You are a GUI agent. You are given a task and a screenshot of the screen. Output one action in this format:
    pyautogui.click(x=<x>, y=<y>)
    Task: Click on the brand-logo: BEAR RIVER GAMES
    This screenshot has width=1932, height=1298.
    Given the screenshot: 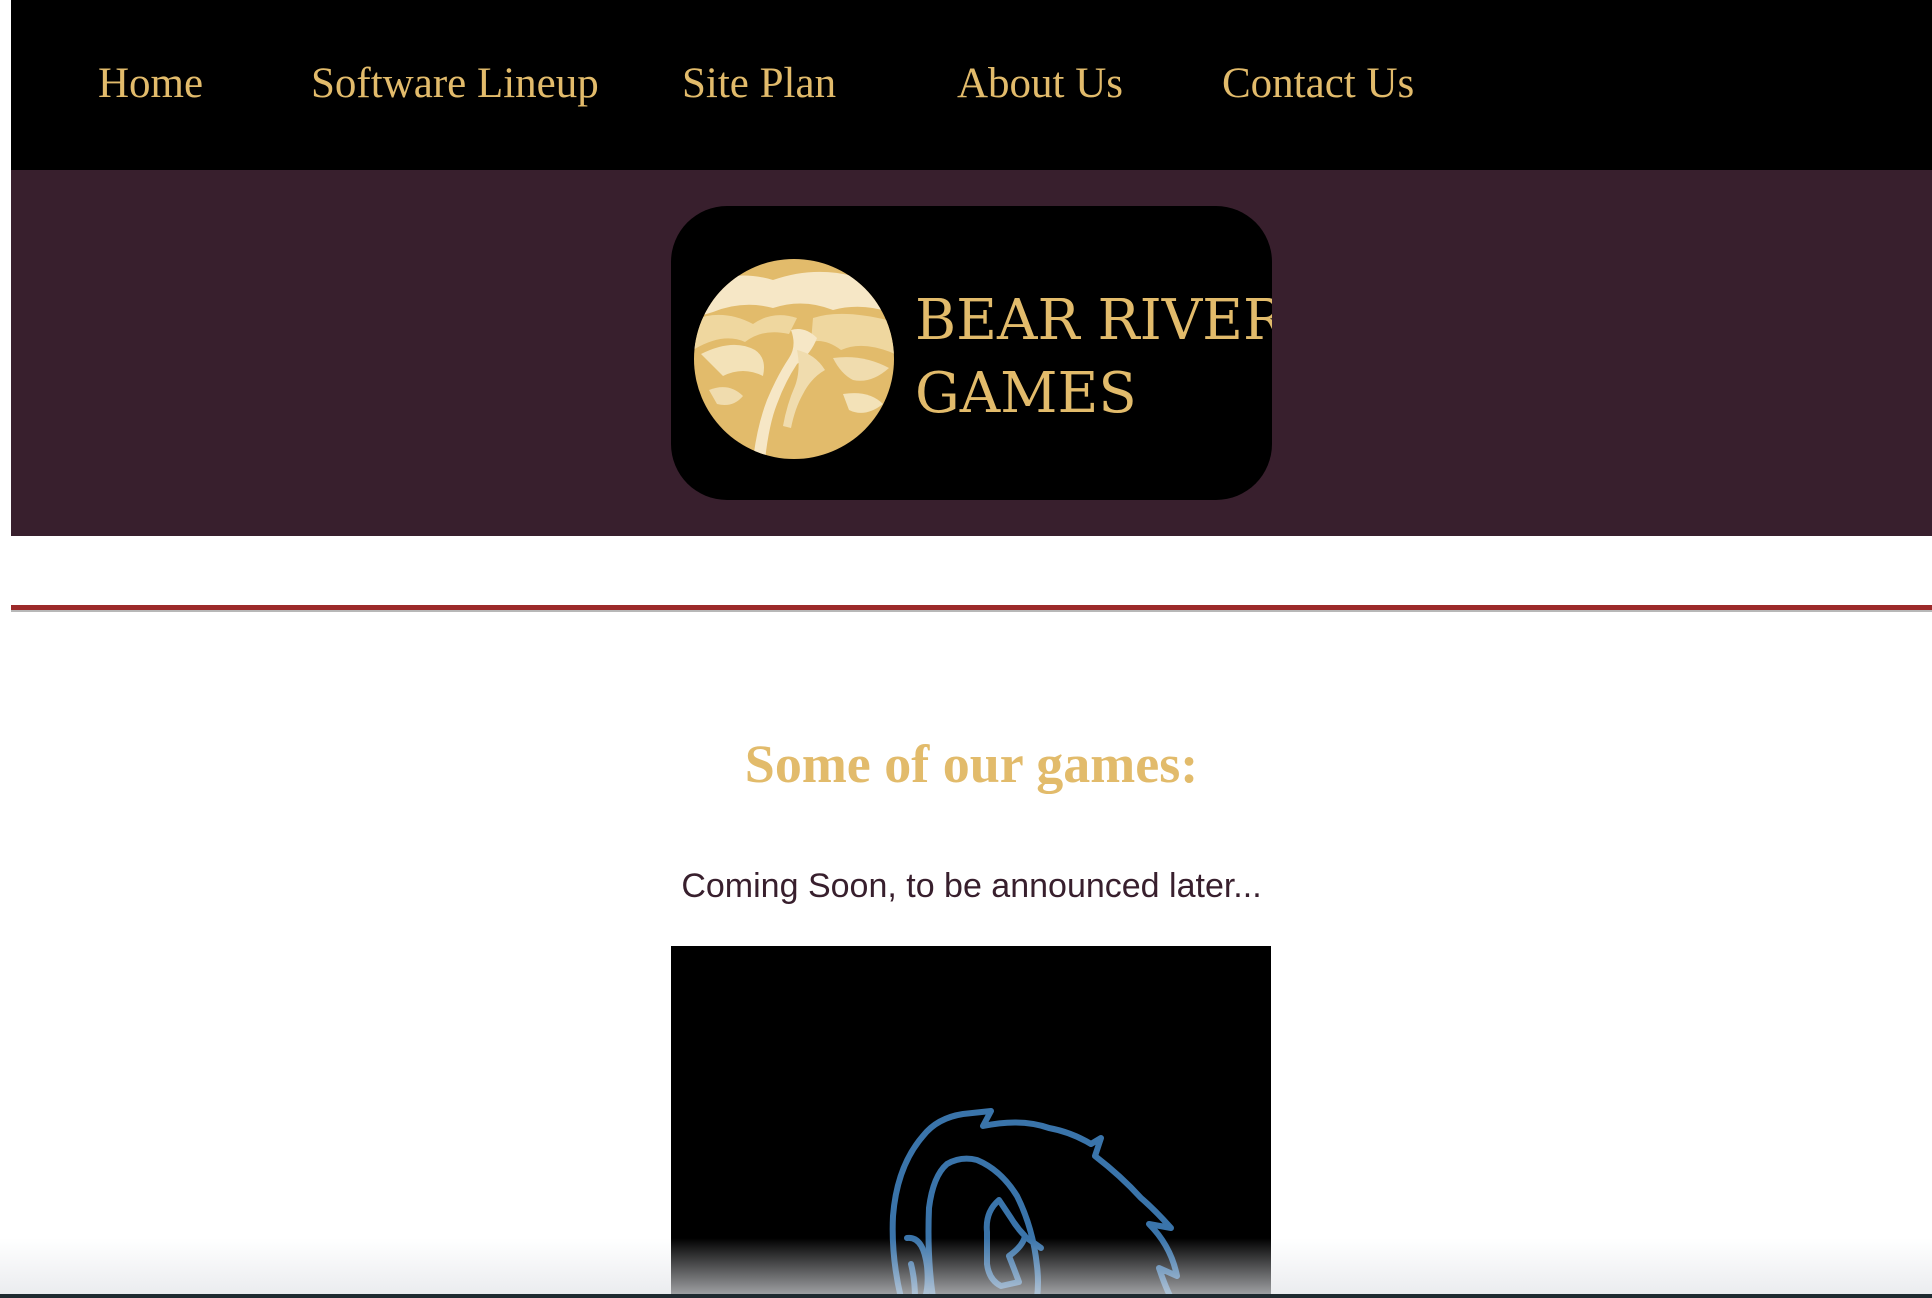 What is the action you would take?
    pyautogui.click(x=971, y=353)
    